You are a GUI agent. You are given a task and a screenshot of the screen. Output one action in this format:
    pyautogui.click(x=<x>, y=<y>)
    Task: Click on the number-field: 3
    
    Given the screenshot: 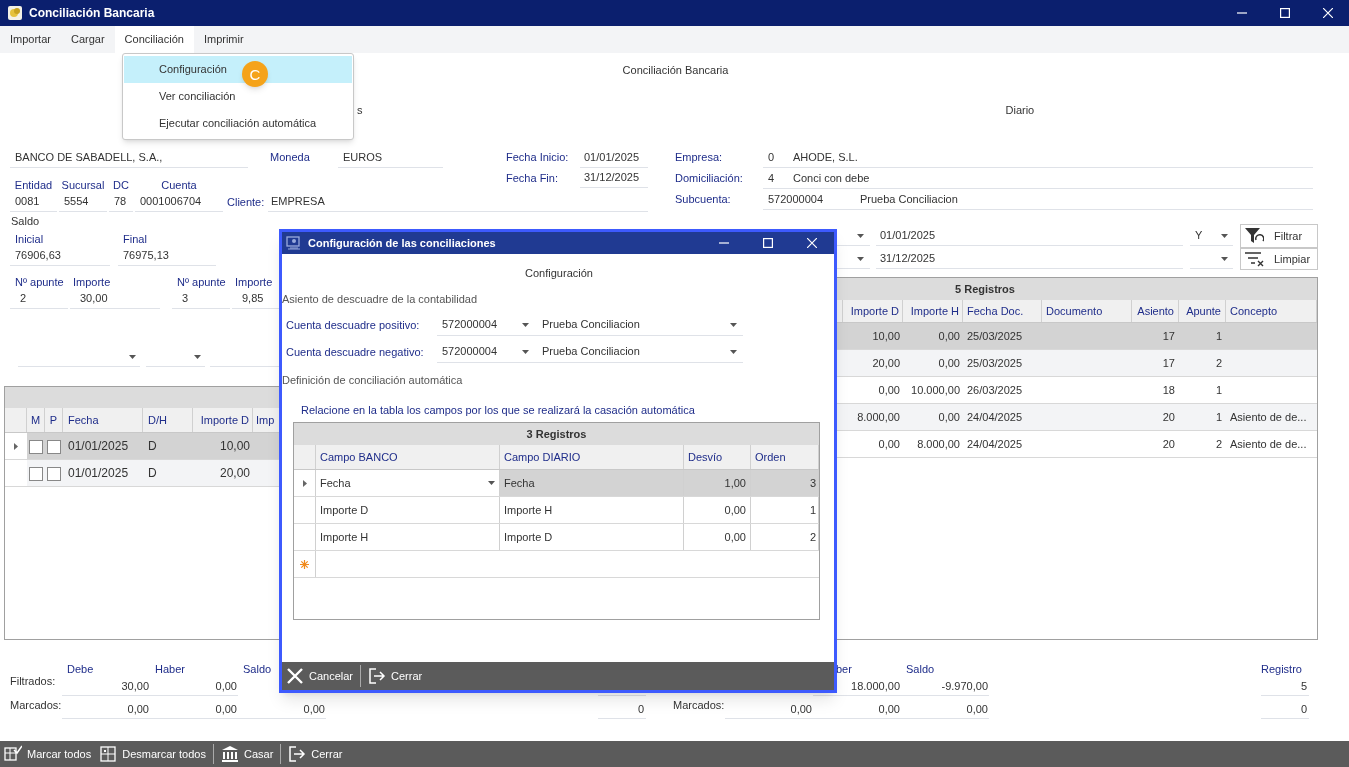 What is the action you would take?
    pyautogui.click(x=201, y=299)
    